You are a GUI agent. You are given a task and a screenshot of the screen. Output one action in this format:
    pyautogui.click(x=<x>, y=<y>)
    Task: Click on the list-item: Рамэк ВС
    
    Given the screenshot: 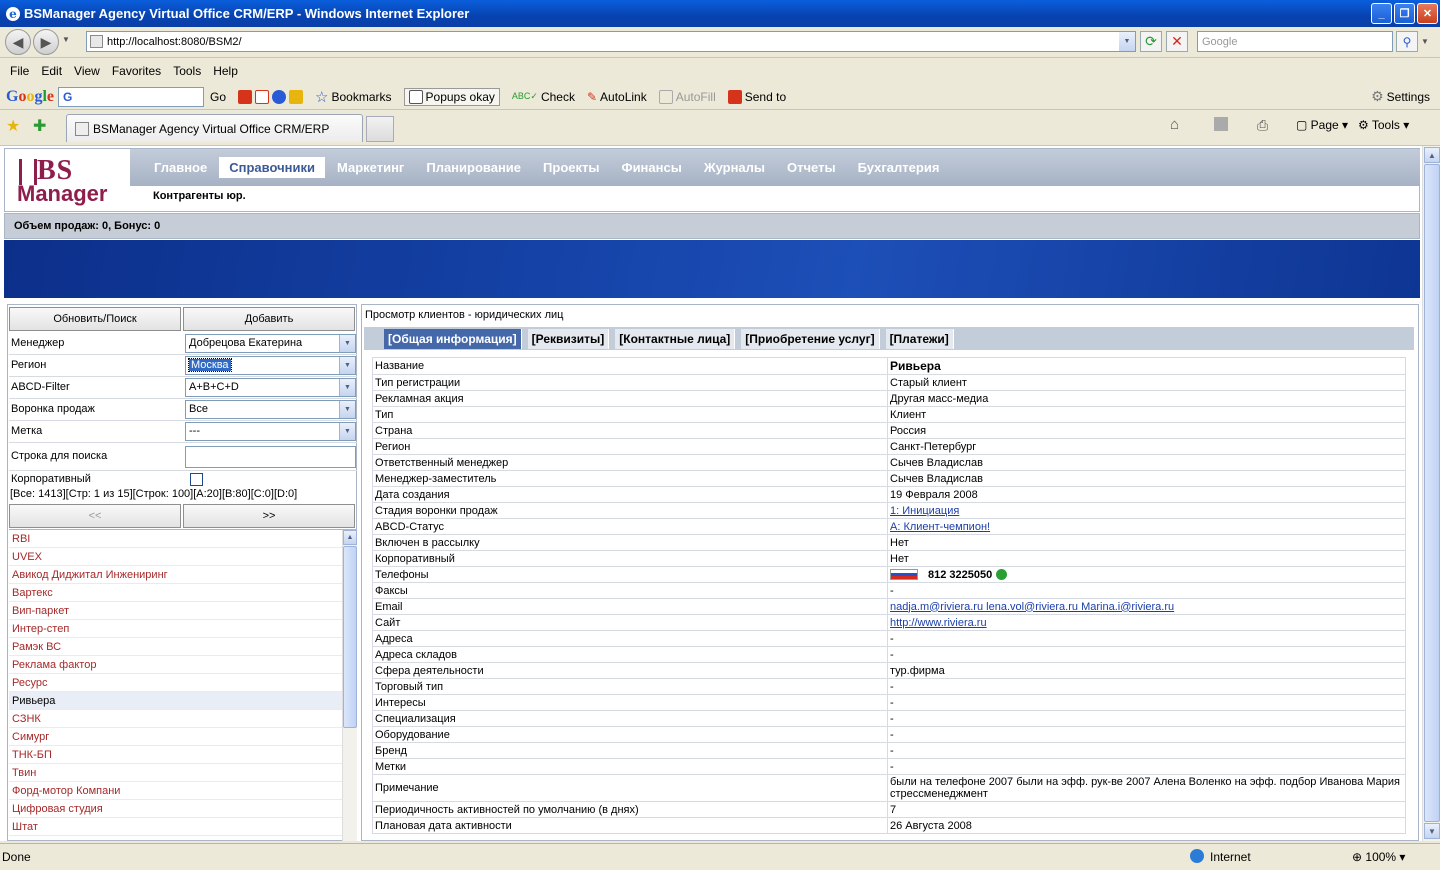 What is the action you would take?
    pyautogui.click(x=183, y=647)
    